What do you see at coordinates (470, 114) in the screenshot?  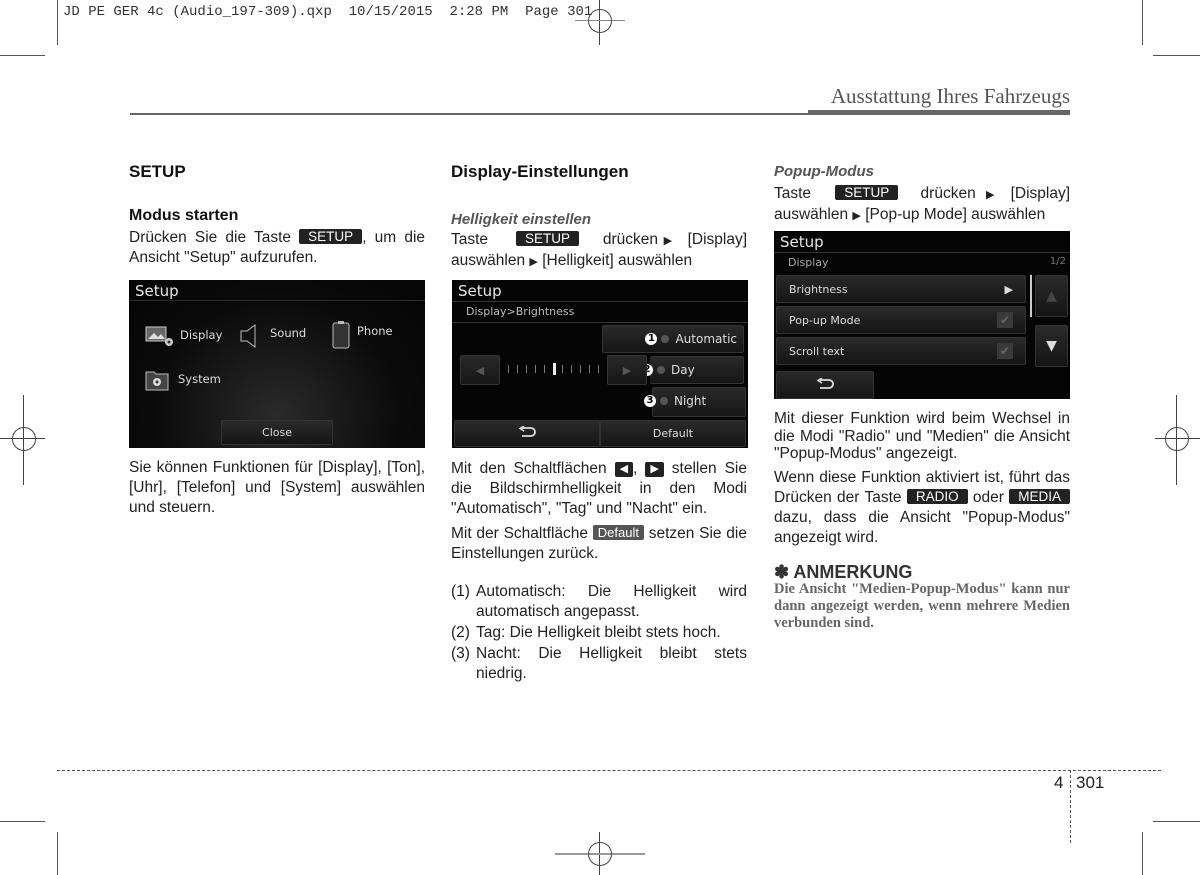 I see `header-rule` at bounding box center [470, 114].